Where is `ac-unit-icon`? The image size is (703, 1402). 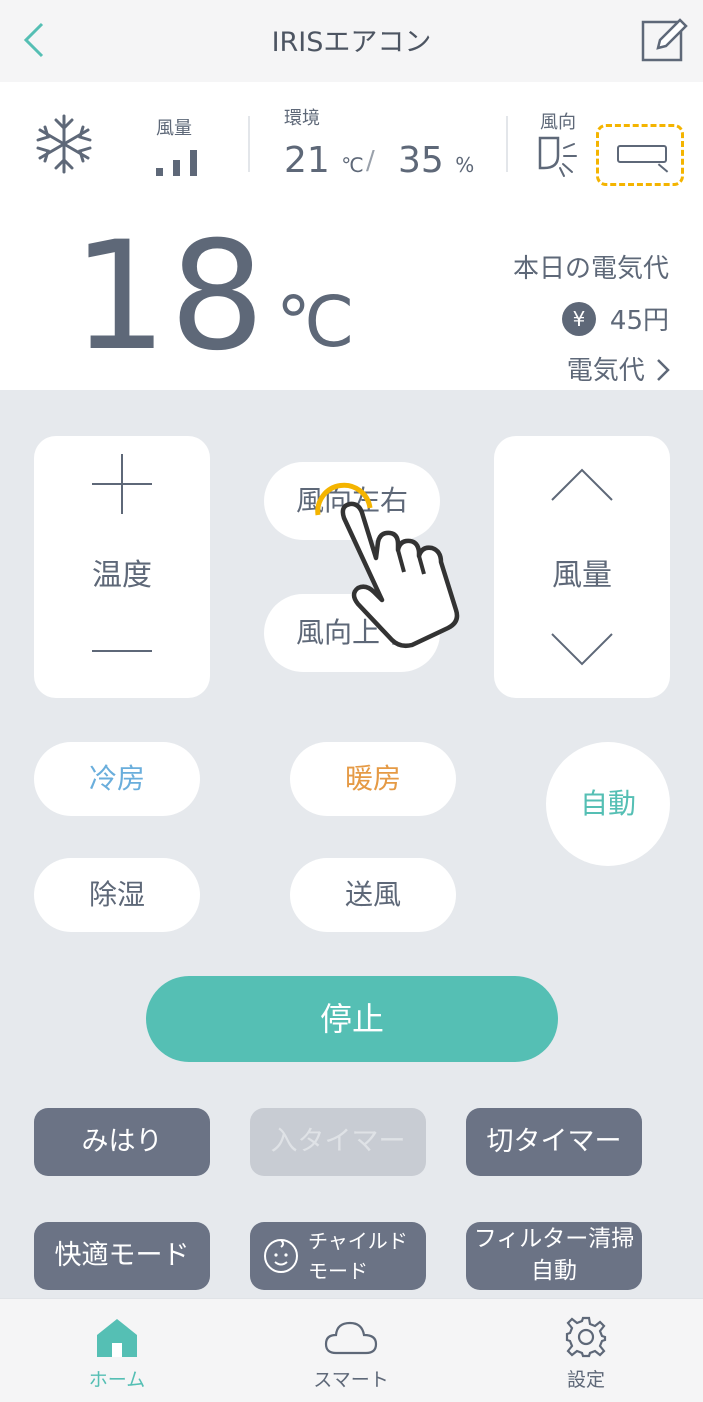
ac-unit-icon is located at coordinates (642, 154).